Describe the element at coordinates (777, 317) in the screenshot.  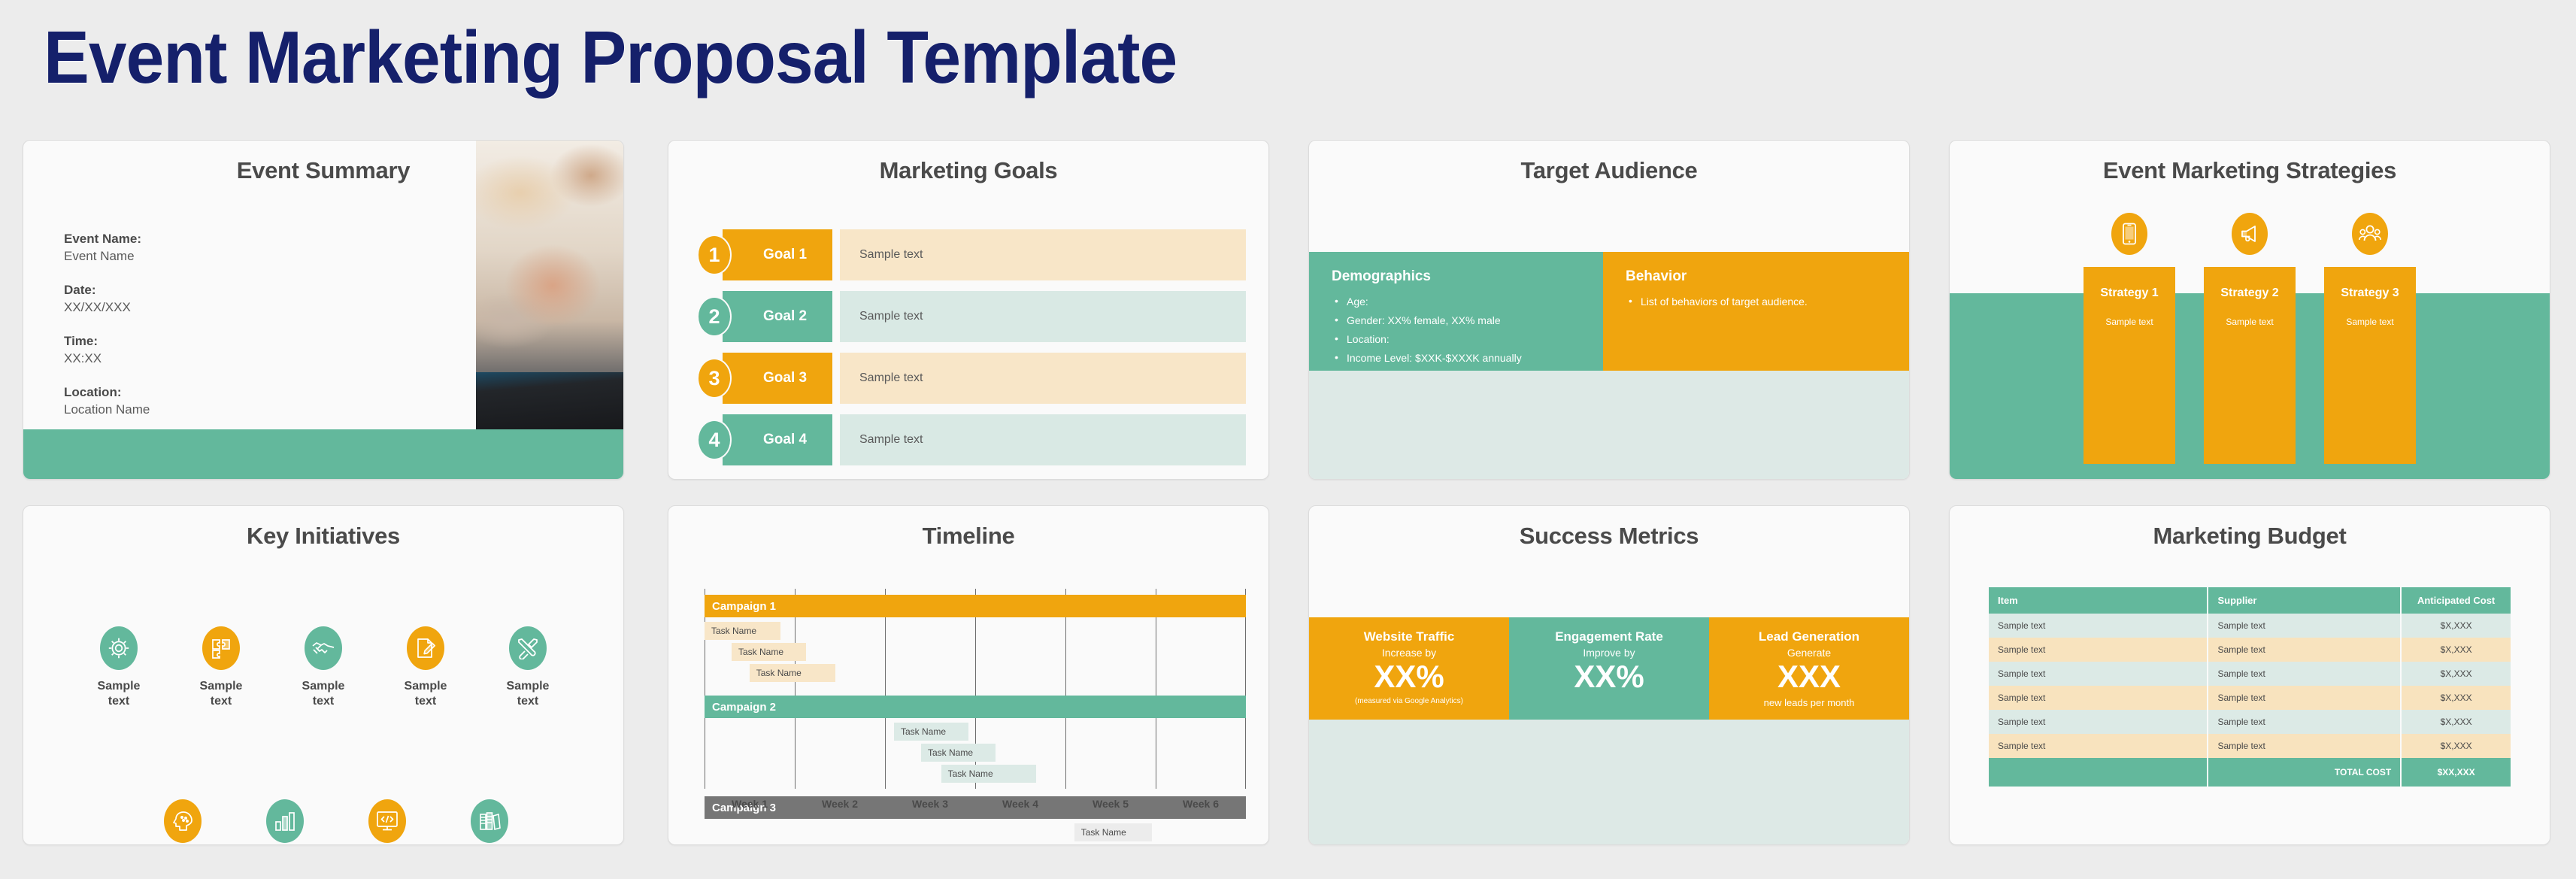
I see `goal-label: Goal 2` at that location.